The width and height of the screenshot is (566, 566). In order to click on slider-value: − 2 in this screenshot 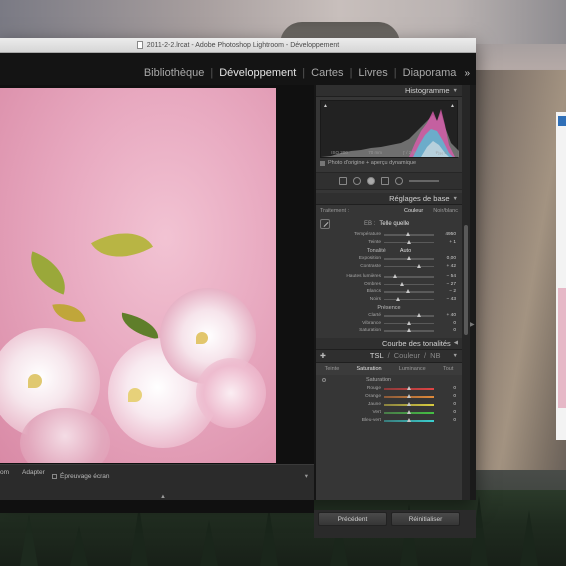, I will do `click(445, 291)`.